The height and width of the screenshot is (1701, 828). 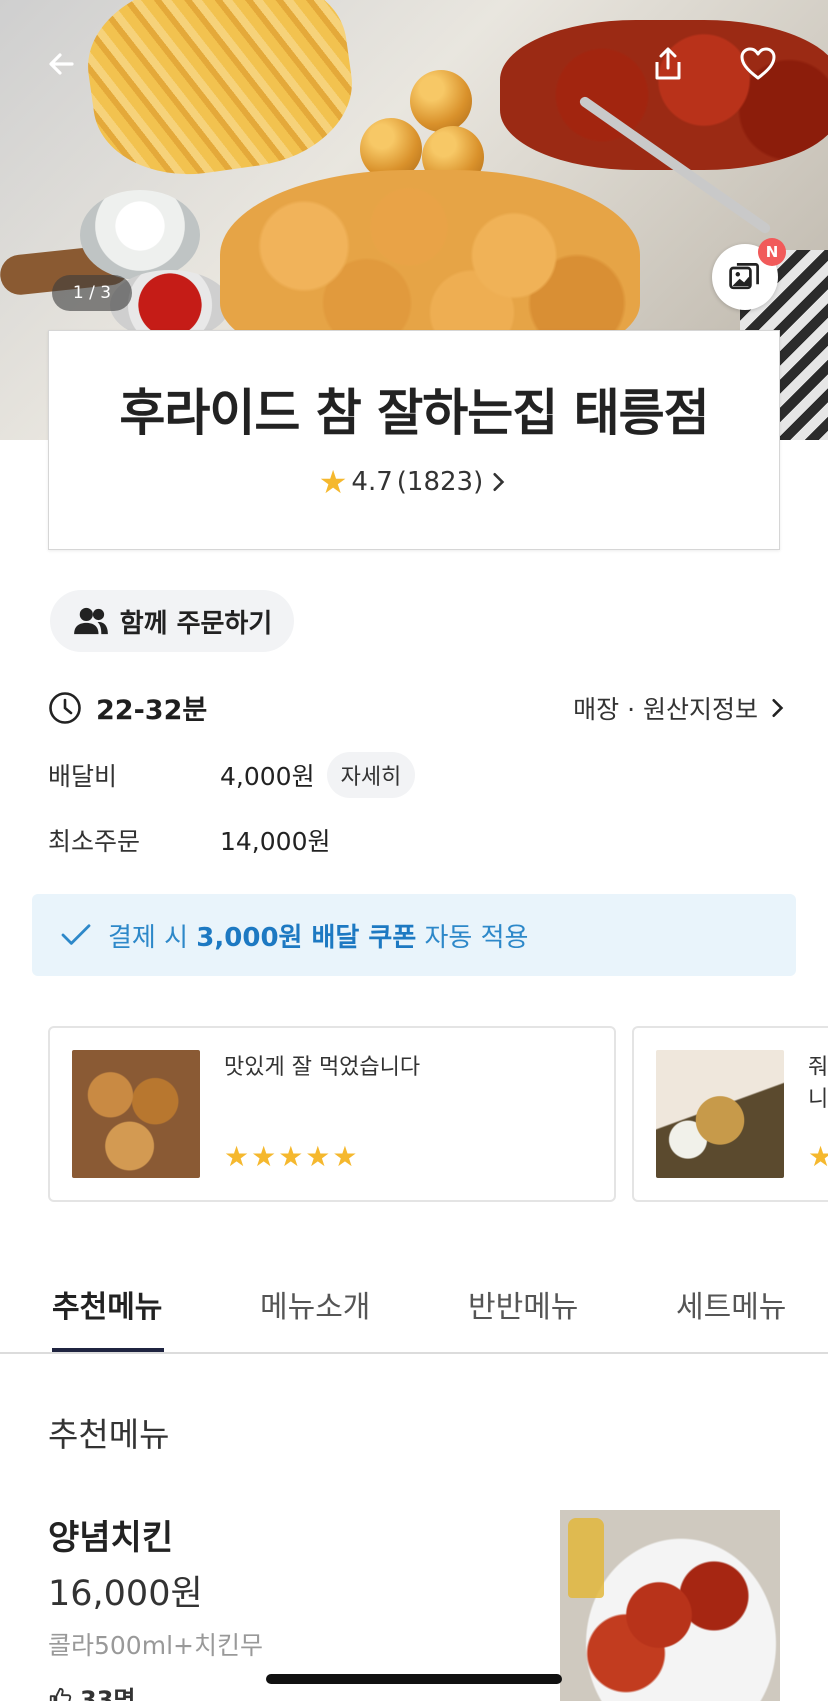 I want to click on clock-icon, so click(x=65, y=707).